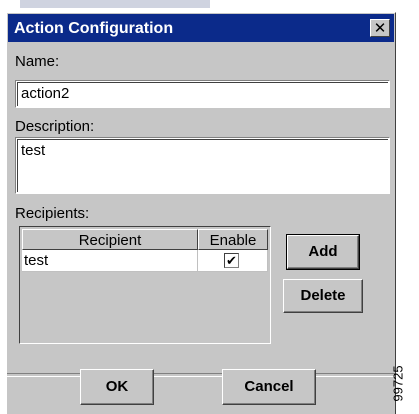  What do you see at coordinates (398, 383) in the screenshot?
I see `figure-id-text: 99725` at bounding box center [398, 383].